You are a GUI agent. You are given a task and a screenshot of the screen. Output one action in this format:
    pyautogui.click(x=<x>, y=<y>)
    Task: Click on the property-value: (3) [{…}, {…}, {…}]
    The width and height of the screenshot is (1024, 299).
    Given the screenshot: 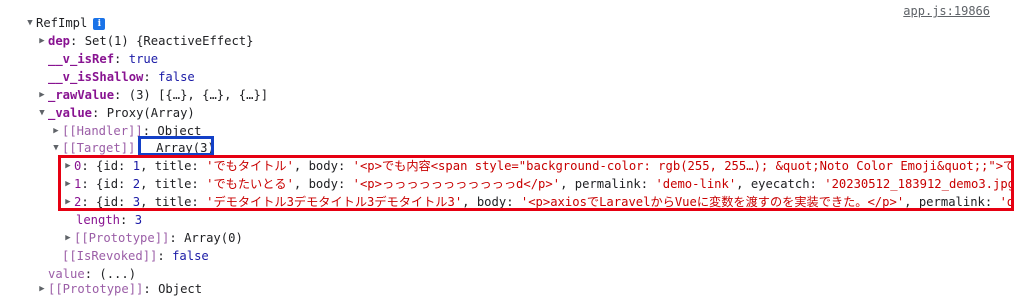 What is the action you would take?
    pyautogui.click(x=198, y=95)
    